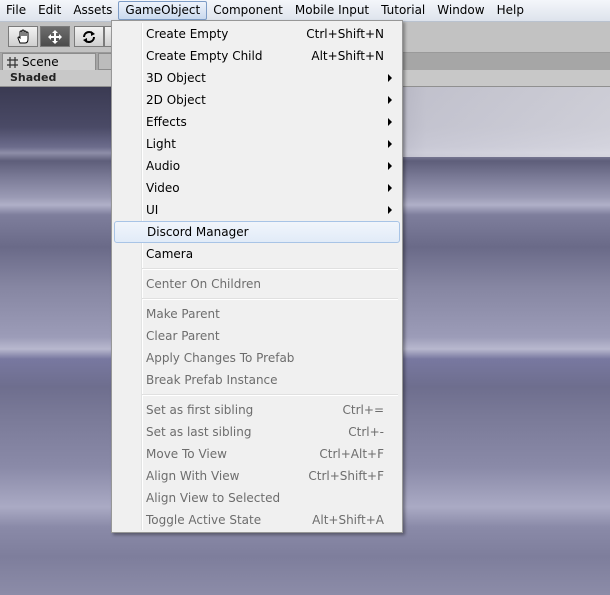  What do you see at coordinates (347, 56) in the screenshot?
I see `menu-item-shortcut: Alt+Shift+N` at bounding box center [347, 56].